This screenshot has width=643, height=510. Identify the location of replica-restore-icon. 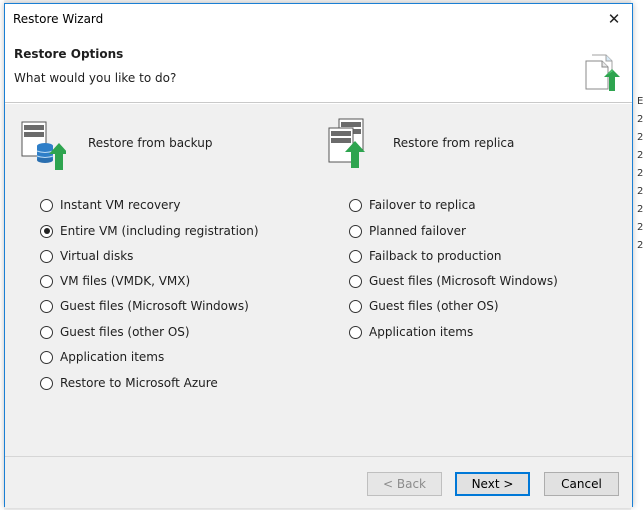
(346, 143).